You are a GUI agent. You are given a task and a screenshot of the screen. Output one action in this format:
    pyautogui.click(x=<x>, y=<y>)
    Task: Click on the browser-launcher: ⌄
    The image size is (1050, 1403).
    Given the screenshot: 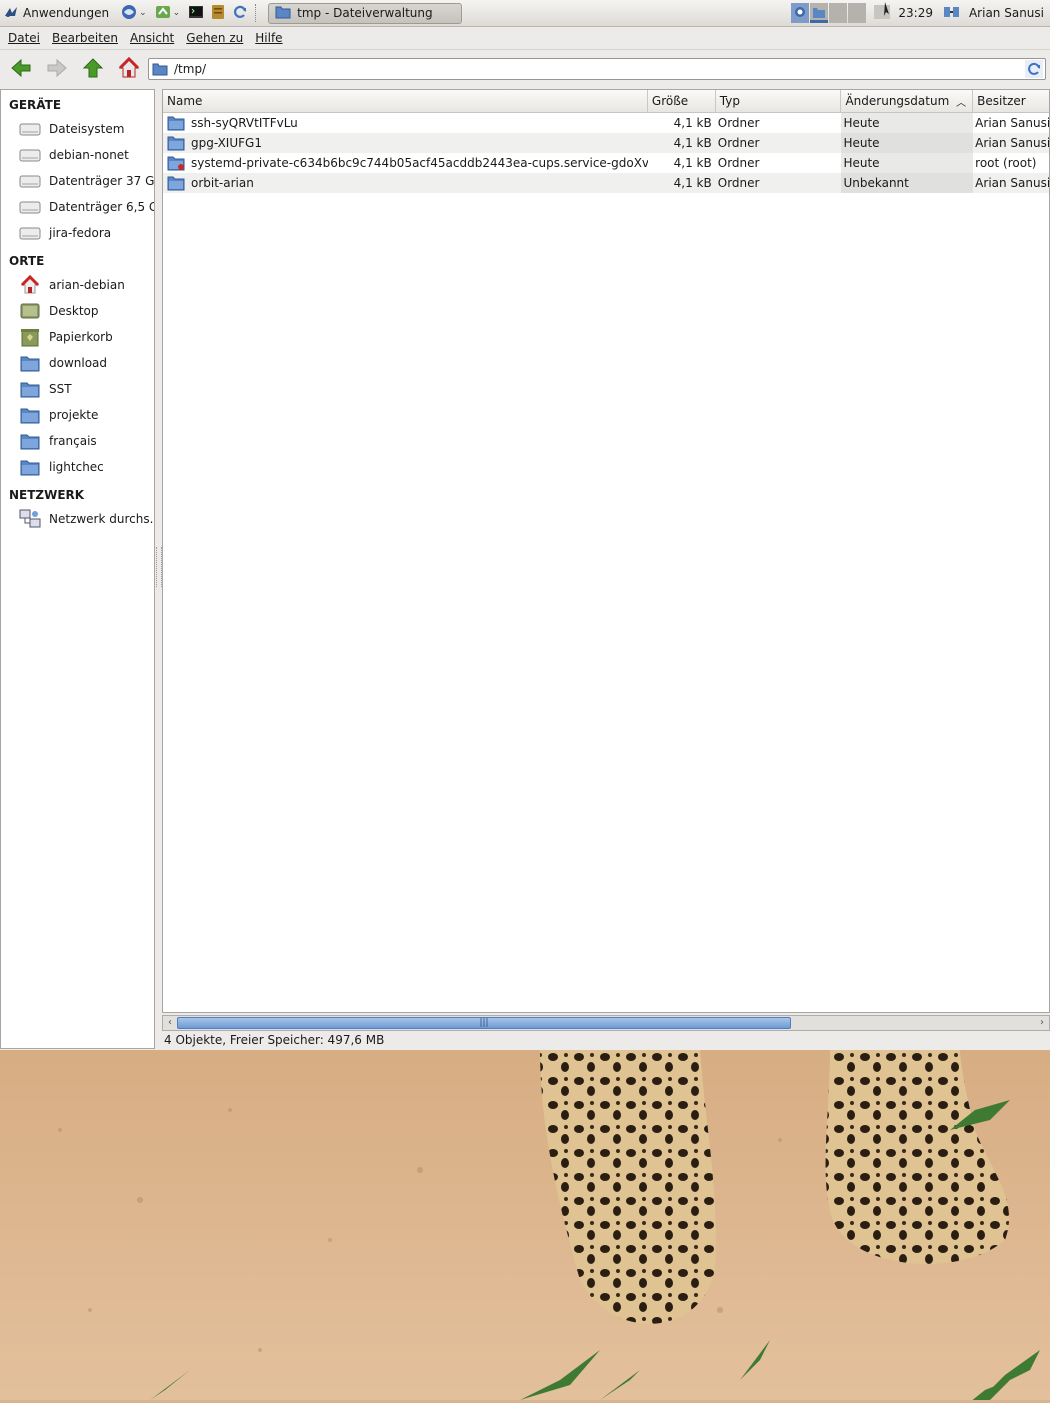 What is the action you would take?
    pyautogui.click(x=135, y=13)
    